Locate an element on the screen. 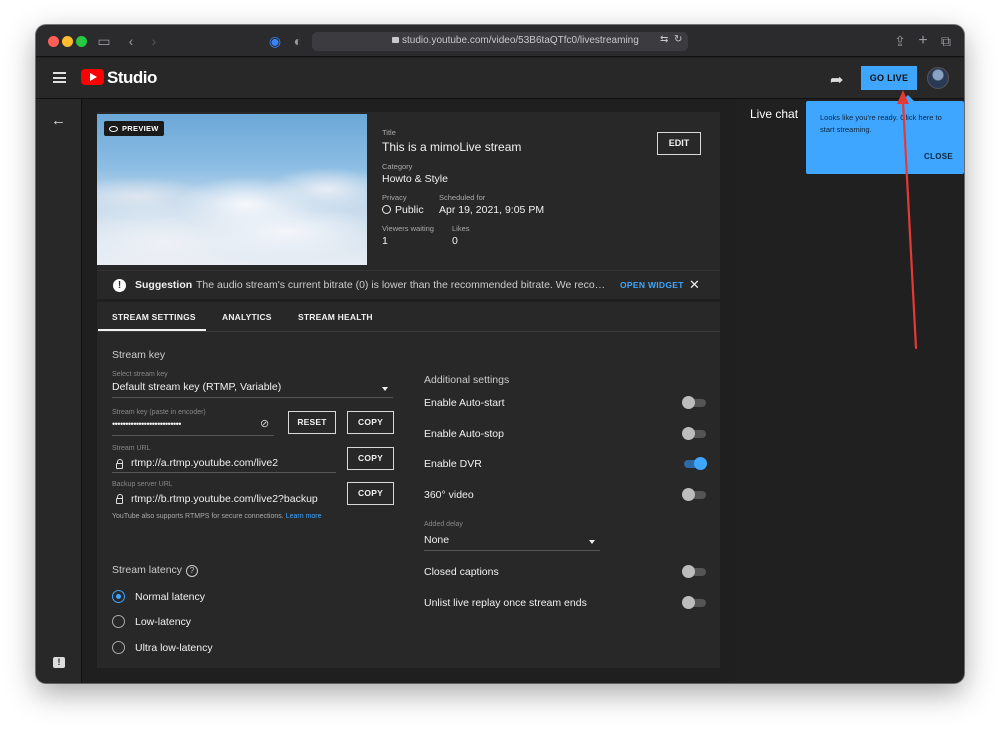  password-extension-icon: ◉ is located at coordinates (275, 41).